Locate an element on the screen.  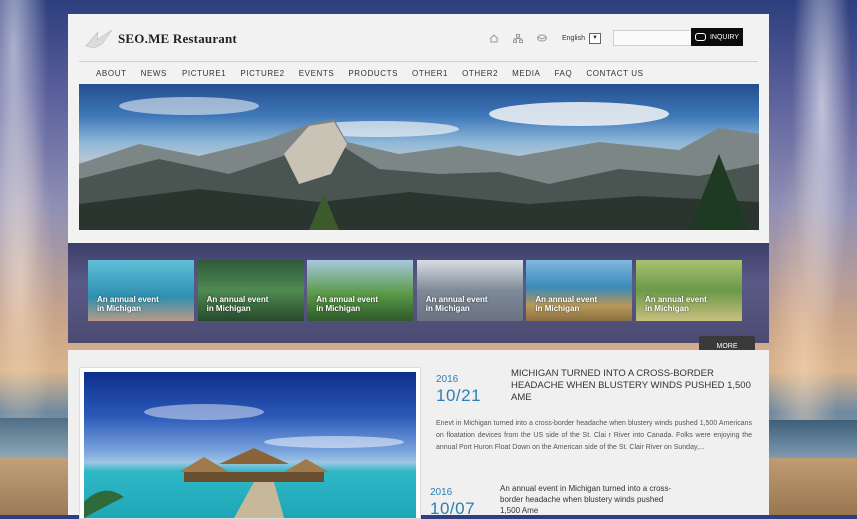
nav-item-media: MEDIA is located at coordinates (526, 73).